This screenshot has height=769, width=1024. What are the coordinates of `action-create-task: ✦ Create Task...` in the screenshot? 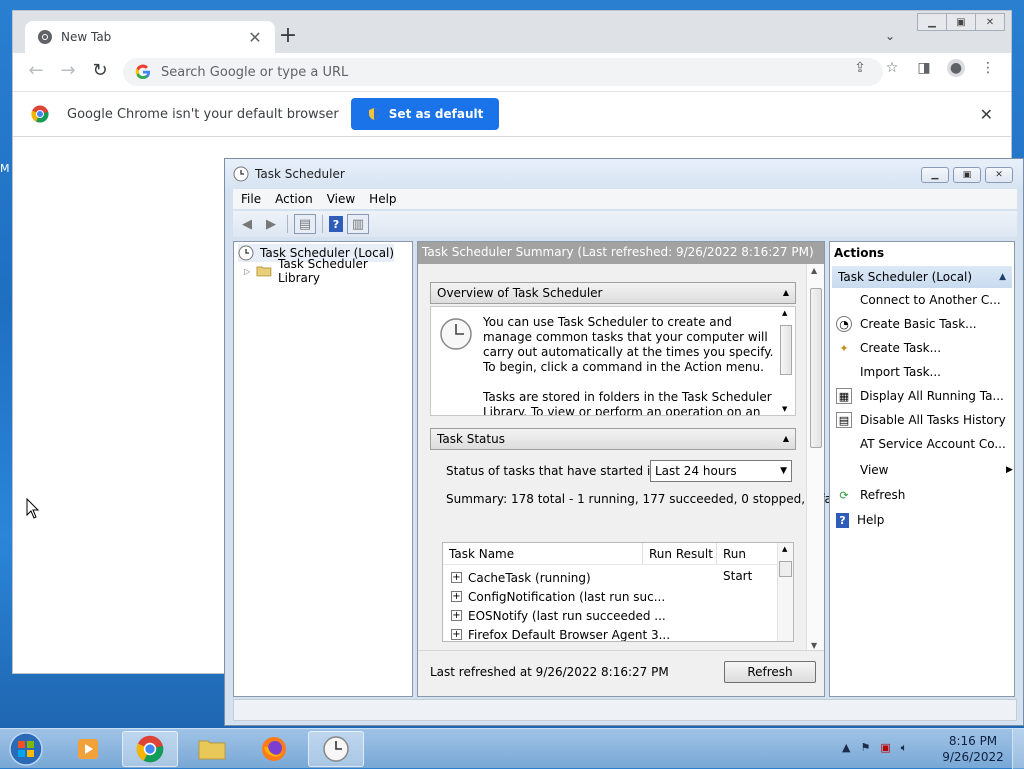 It's located at (888, 348).